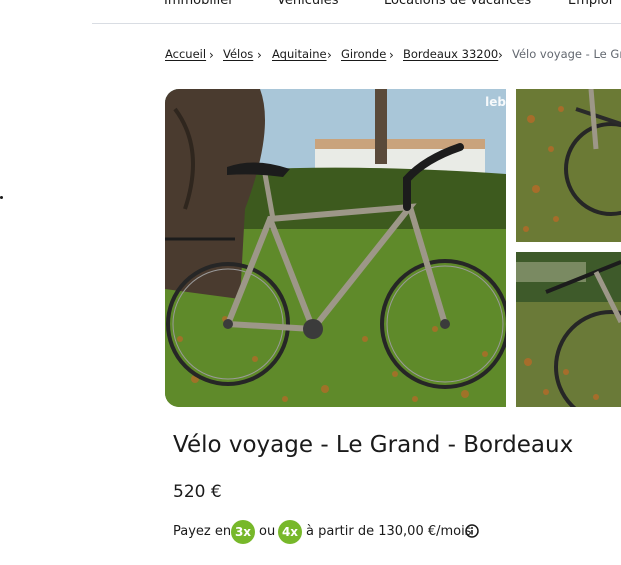 The height and width of the screenshot is (565, 621). Describe the element at coordinates (238, 54) in the screenshot. I see `breadcrumb-link-velos: Vélos` at that location.